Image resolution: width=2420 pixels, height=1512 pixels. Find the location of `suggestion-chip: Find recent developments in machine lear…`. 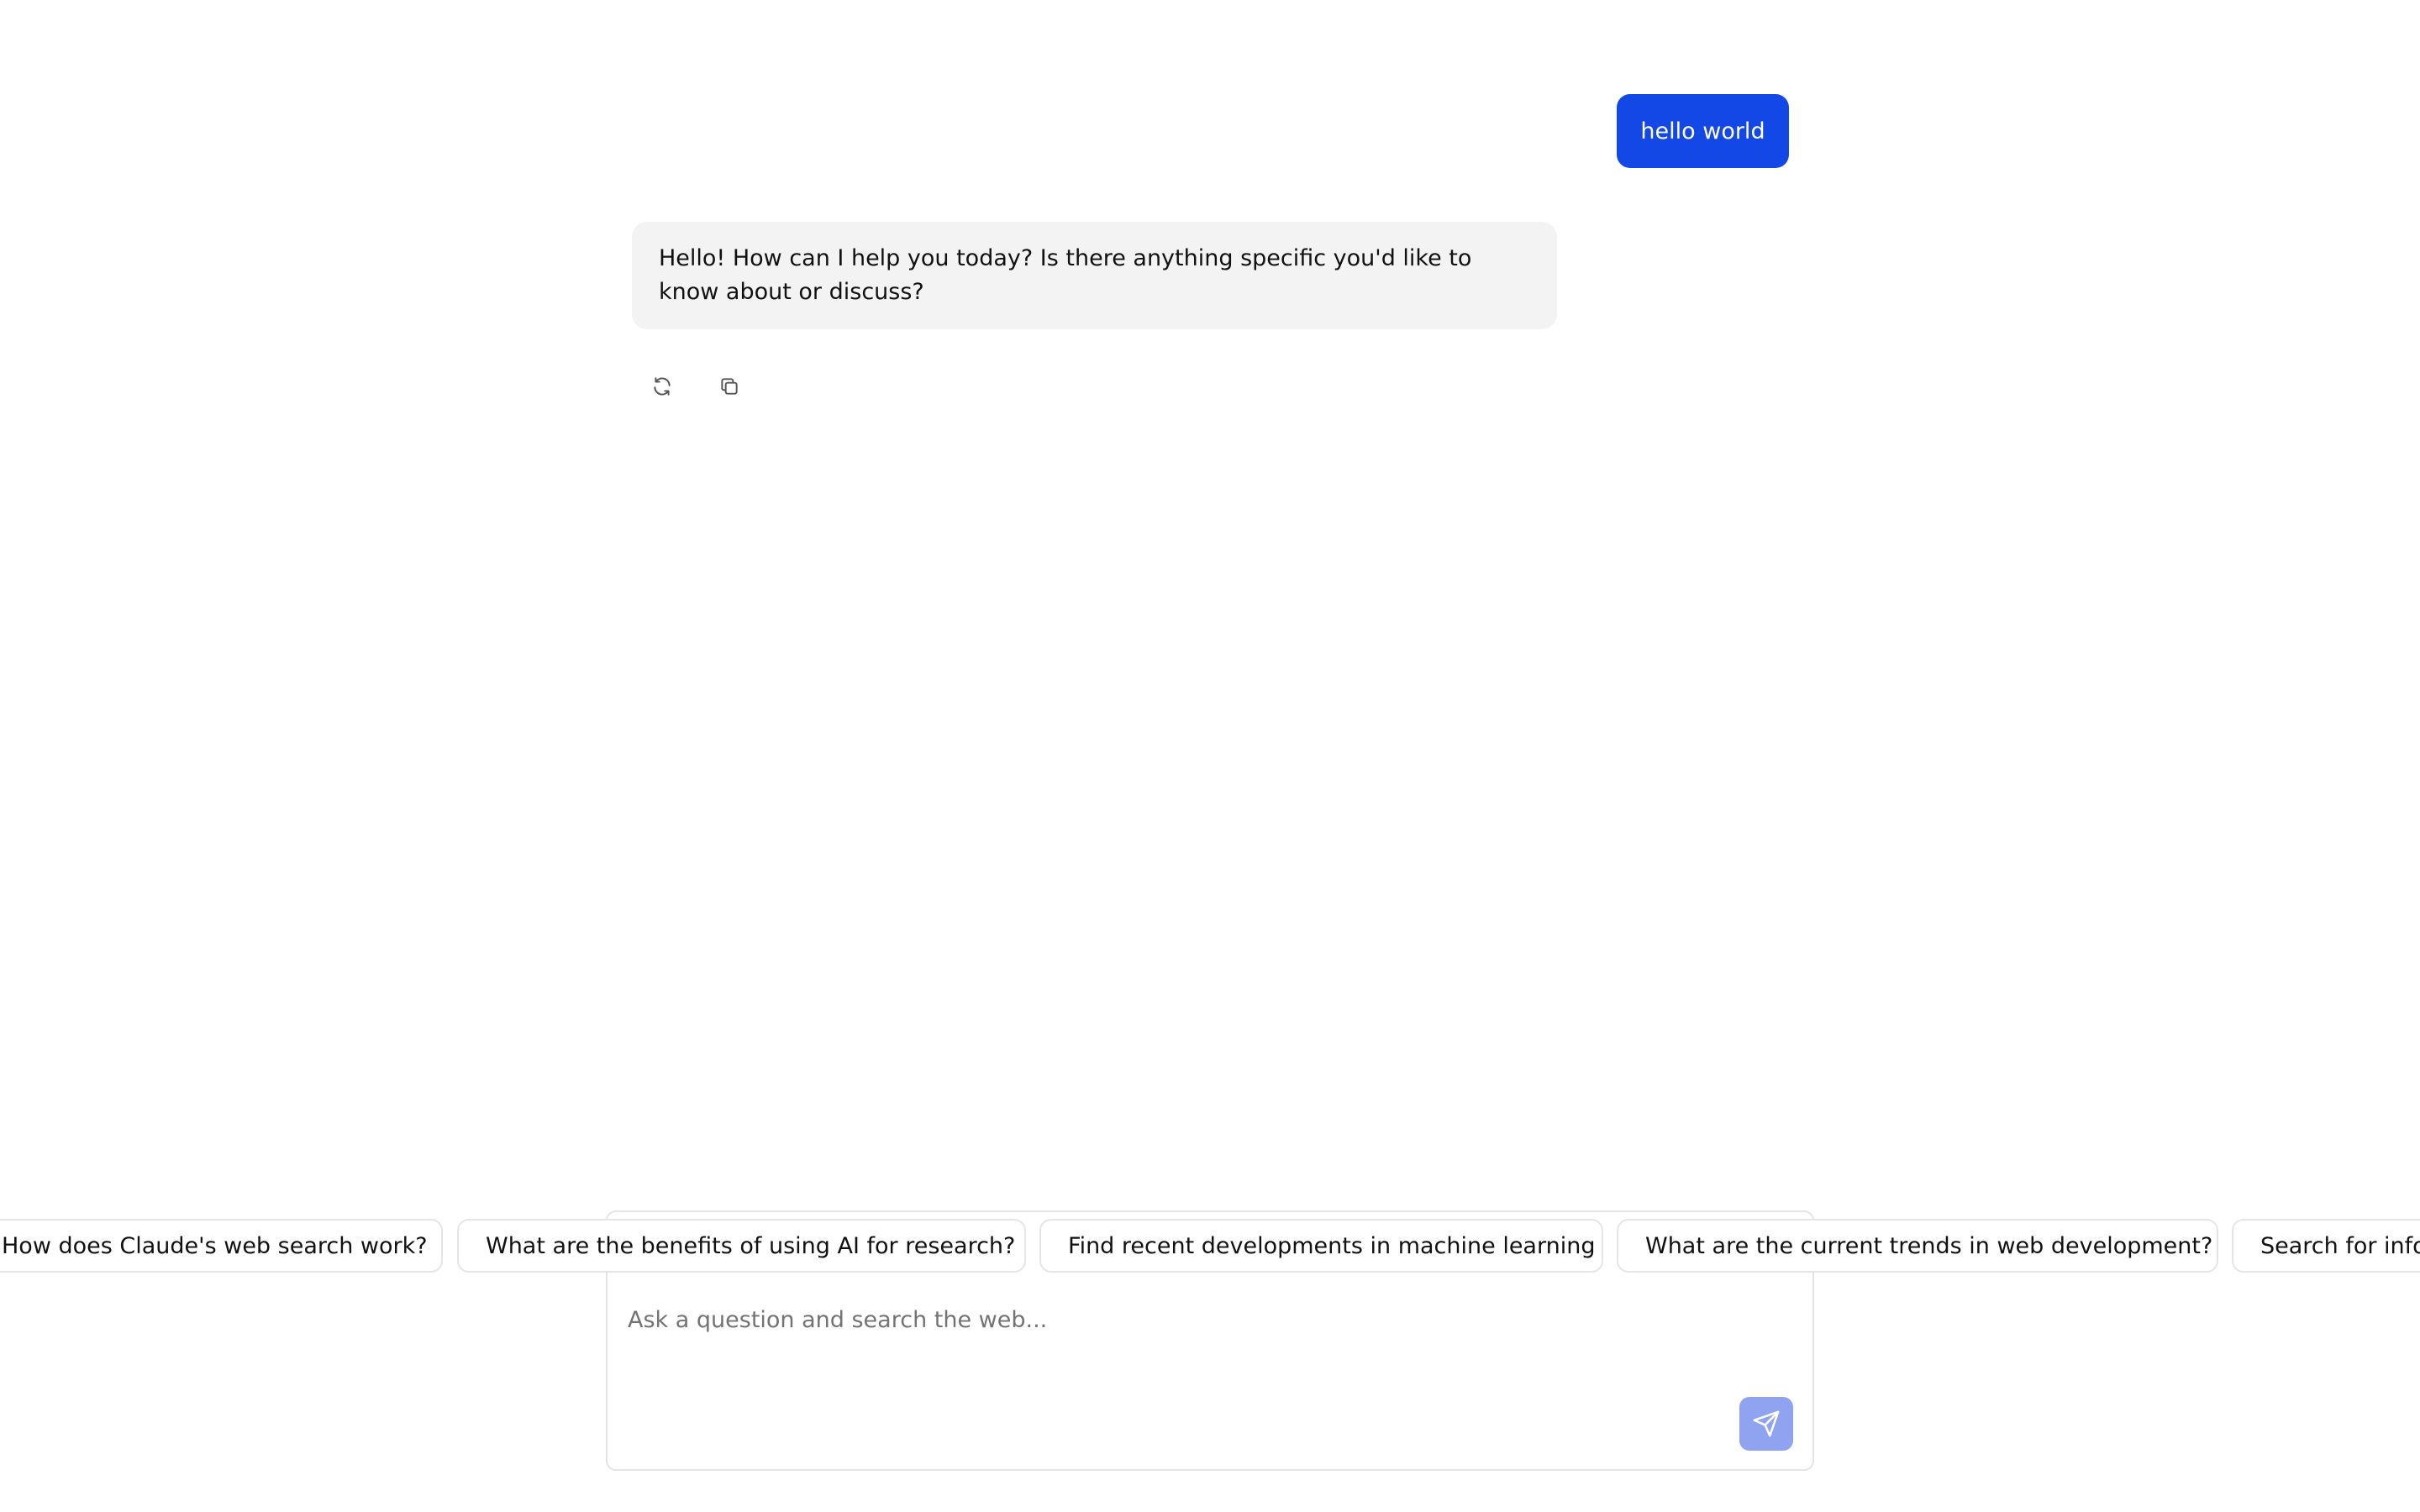

suggestion-chip: Find recent developments in machine lear… is located at coordinates (1321, 1246).